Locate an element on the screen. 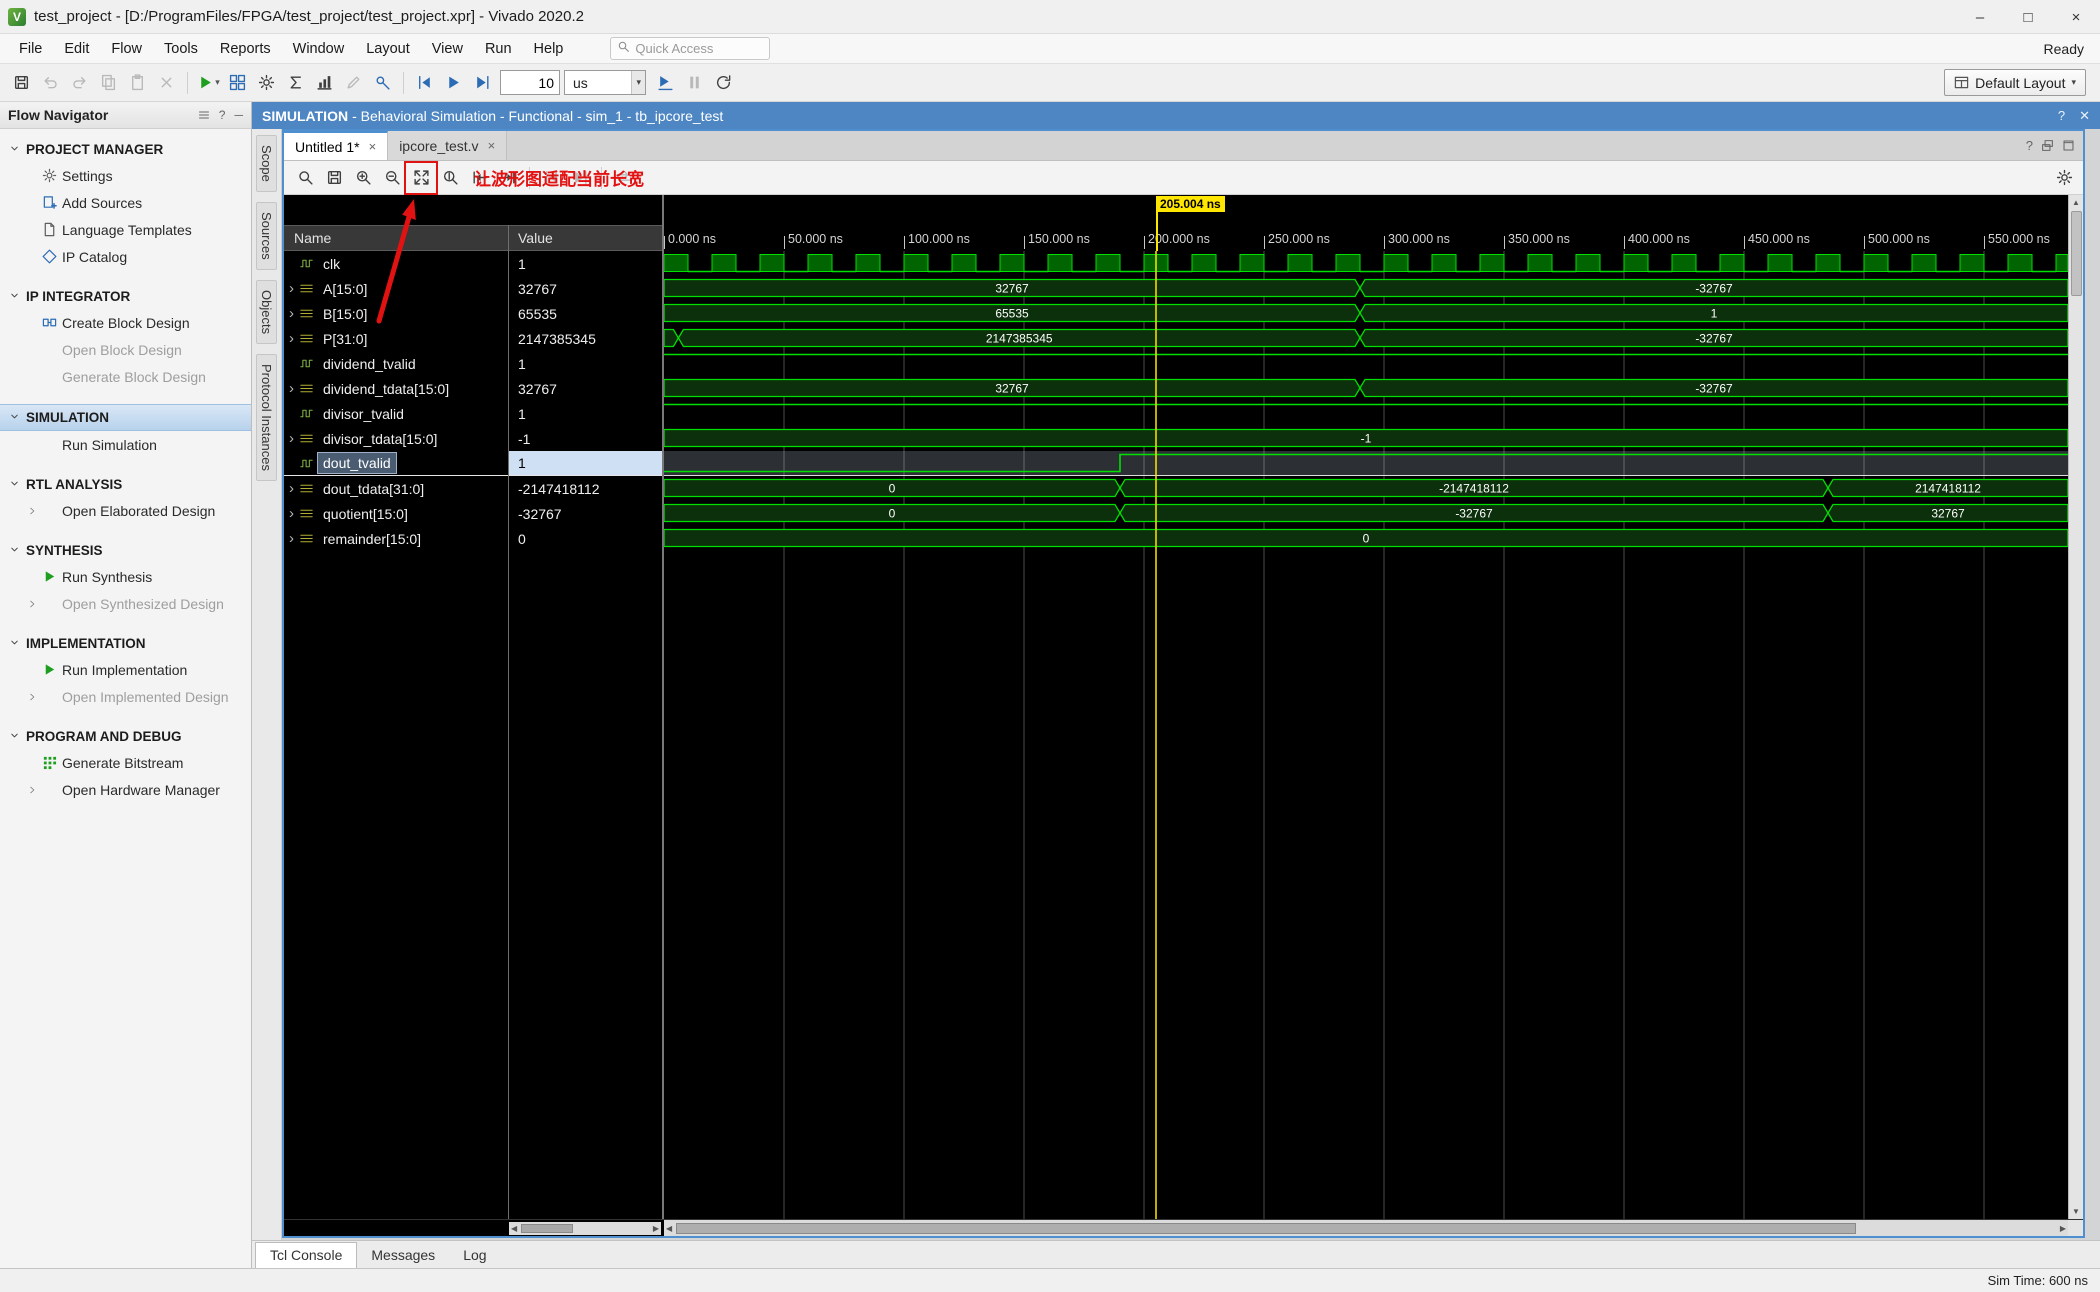 The width and height of the screenshot is (2100, 1292). zoom-in-button is located at coordinates (363, 178).